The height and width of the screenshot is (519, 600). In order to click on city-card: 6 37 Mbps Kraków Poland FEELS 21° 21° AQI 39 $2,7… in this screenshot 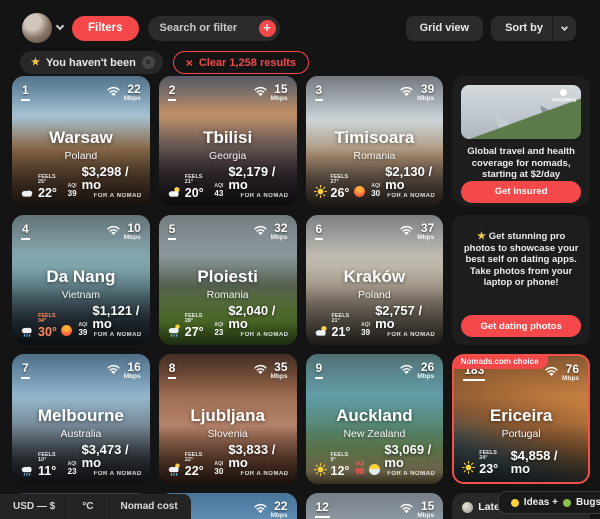, I will do `click(374, 280)`.